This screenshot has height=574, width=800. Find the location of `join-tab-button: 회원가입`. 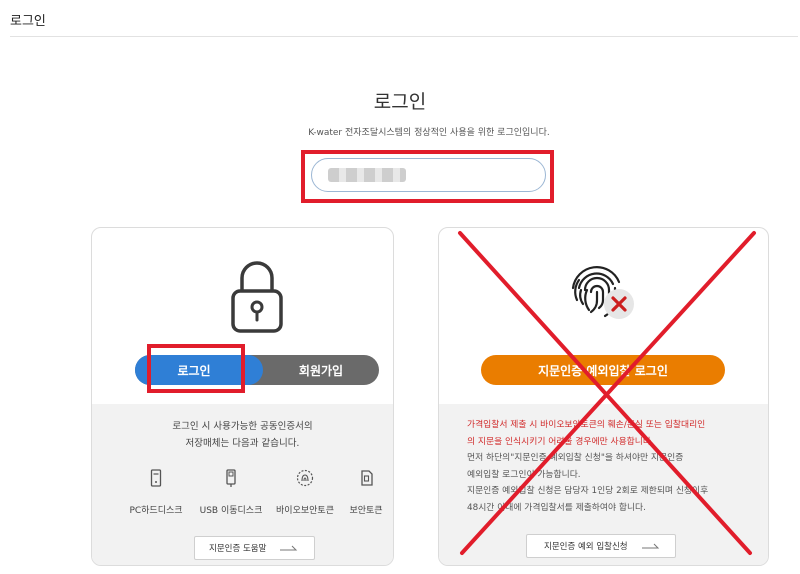

join-tab-button: 회원가입 is located at coordinates (321, 370).